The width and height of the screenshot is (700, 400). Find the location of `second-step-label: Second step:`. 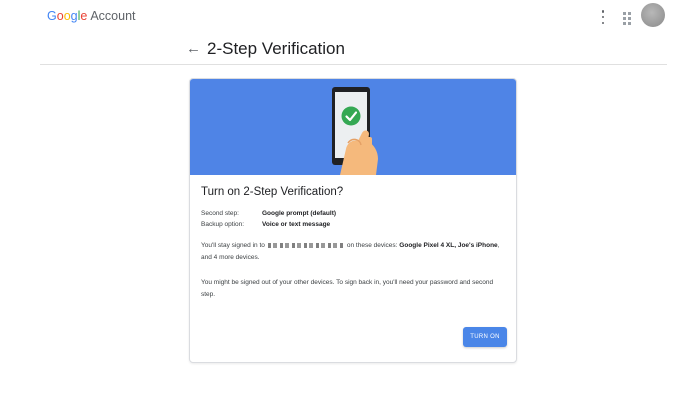

second-step-label: Second step: is located at coordinates (220, 213).